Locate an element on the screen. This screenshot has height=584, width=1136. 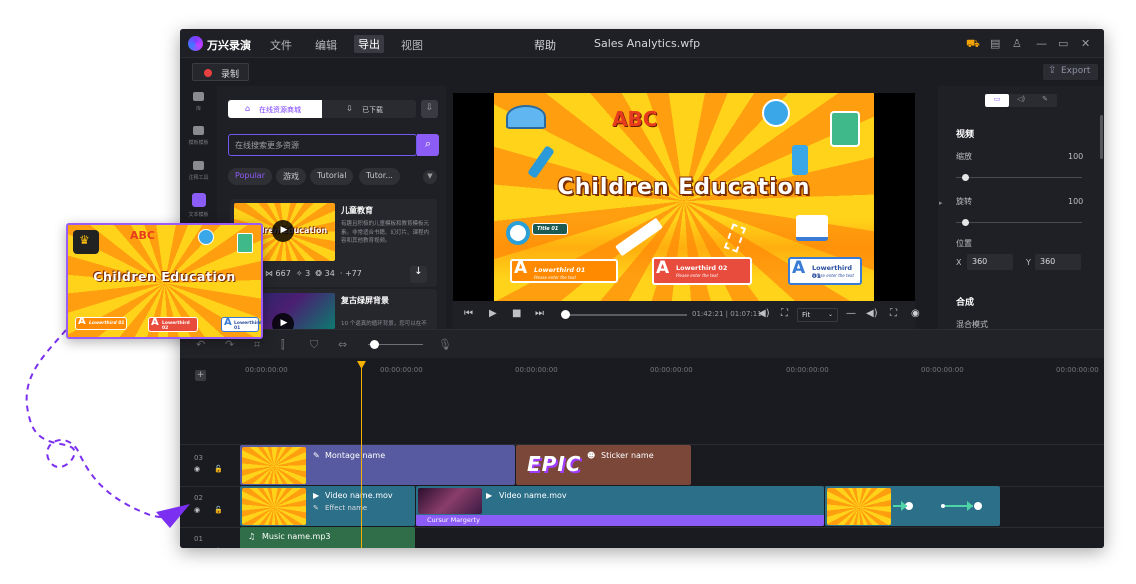
mini-abc: ABC is located at coordinates (142, 235).